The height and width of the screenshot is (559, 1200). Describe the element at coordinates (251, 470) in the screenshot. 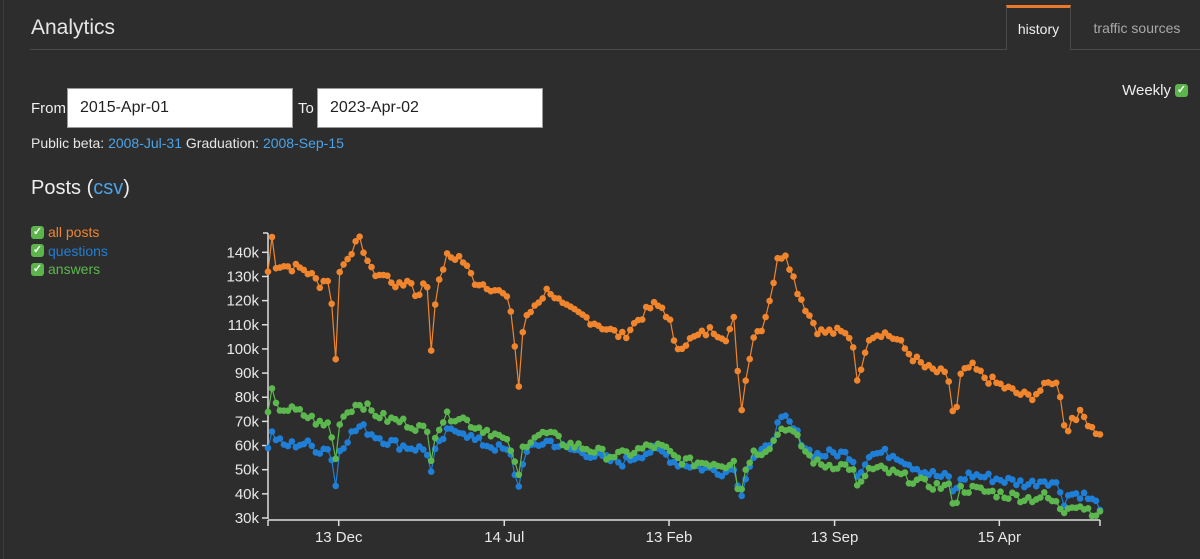

I see `y-tick: 50k` at that location.